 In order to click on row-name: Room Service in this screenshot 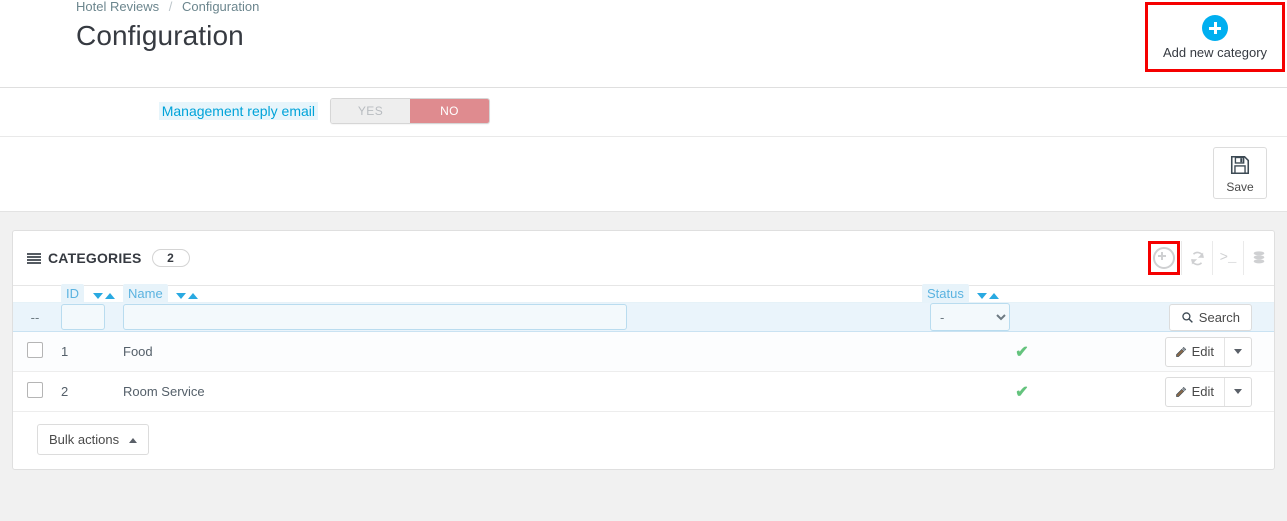, I will do `click(522, 392)`.